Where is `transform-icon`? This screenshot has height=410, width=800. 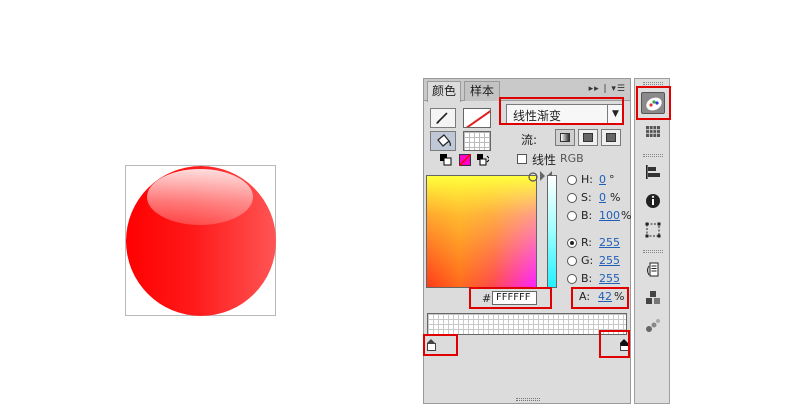
transform-icon is located at coordinates (653, 230).